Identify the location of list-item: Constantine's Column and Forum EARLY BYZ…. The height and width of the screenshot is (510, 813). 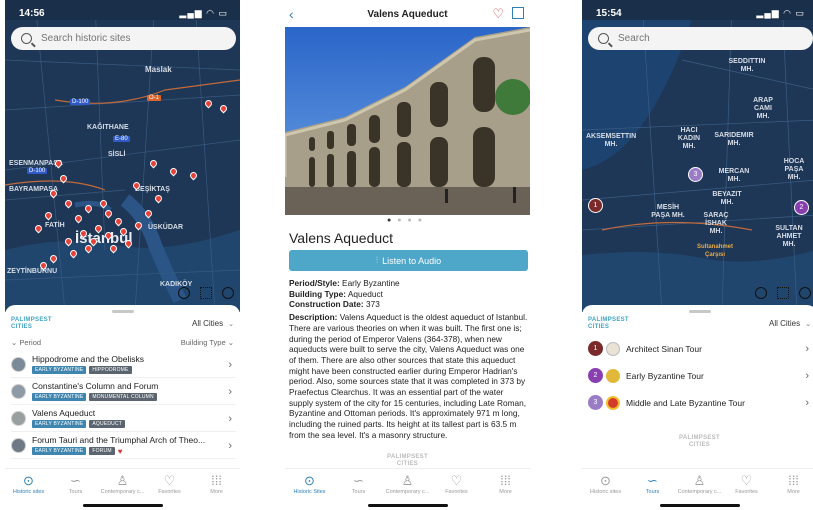
(123, 391).